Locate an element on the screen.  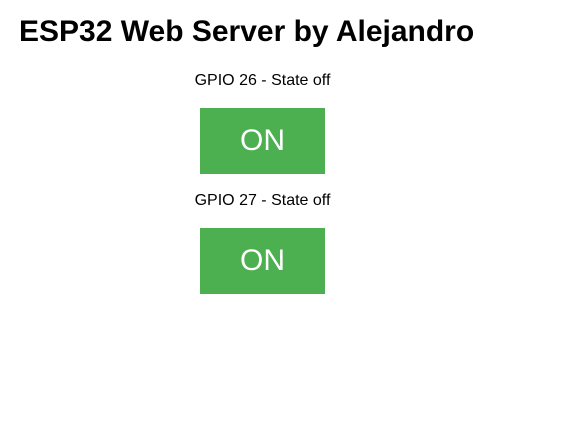
gpio-27-on-button: ON is located at coordinates (262, 261).